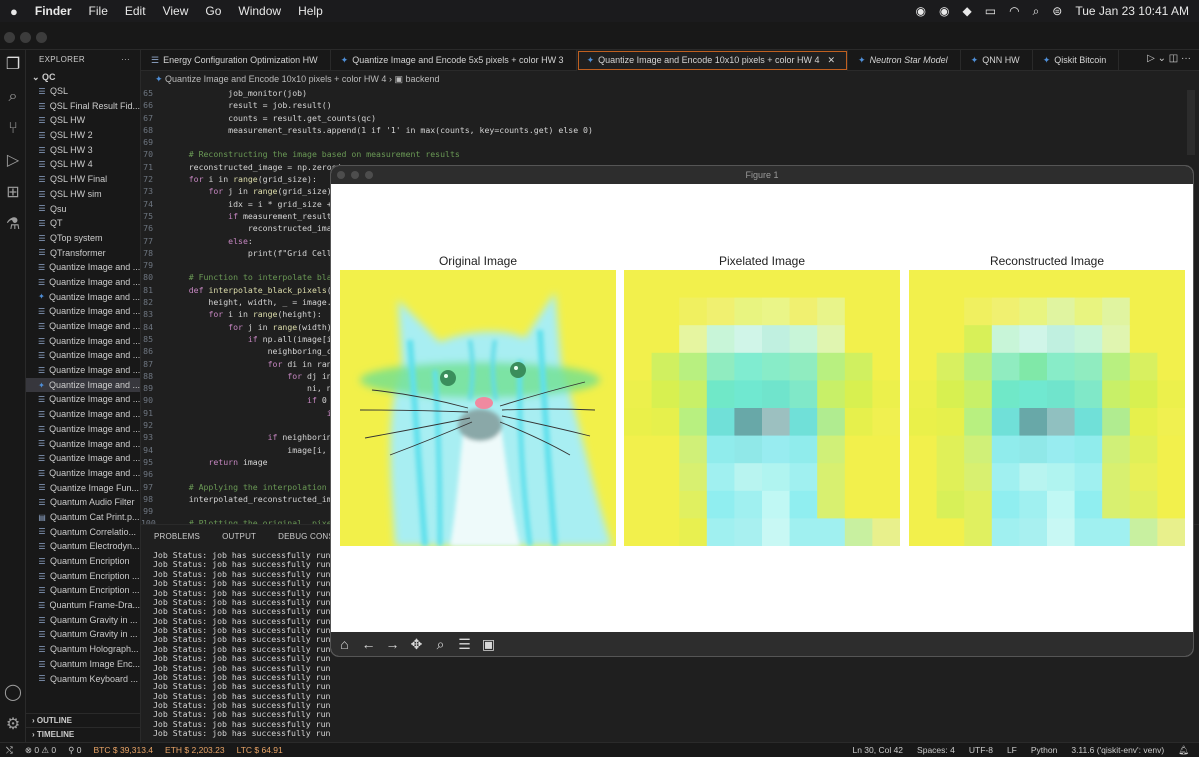  What do you see at coordinates (1057, 11) in the screenshot?
I see `control-center-icon: ⊜` at bounding box center [1057, 11].